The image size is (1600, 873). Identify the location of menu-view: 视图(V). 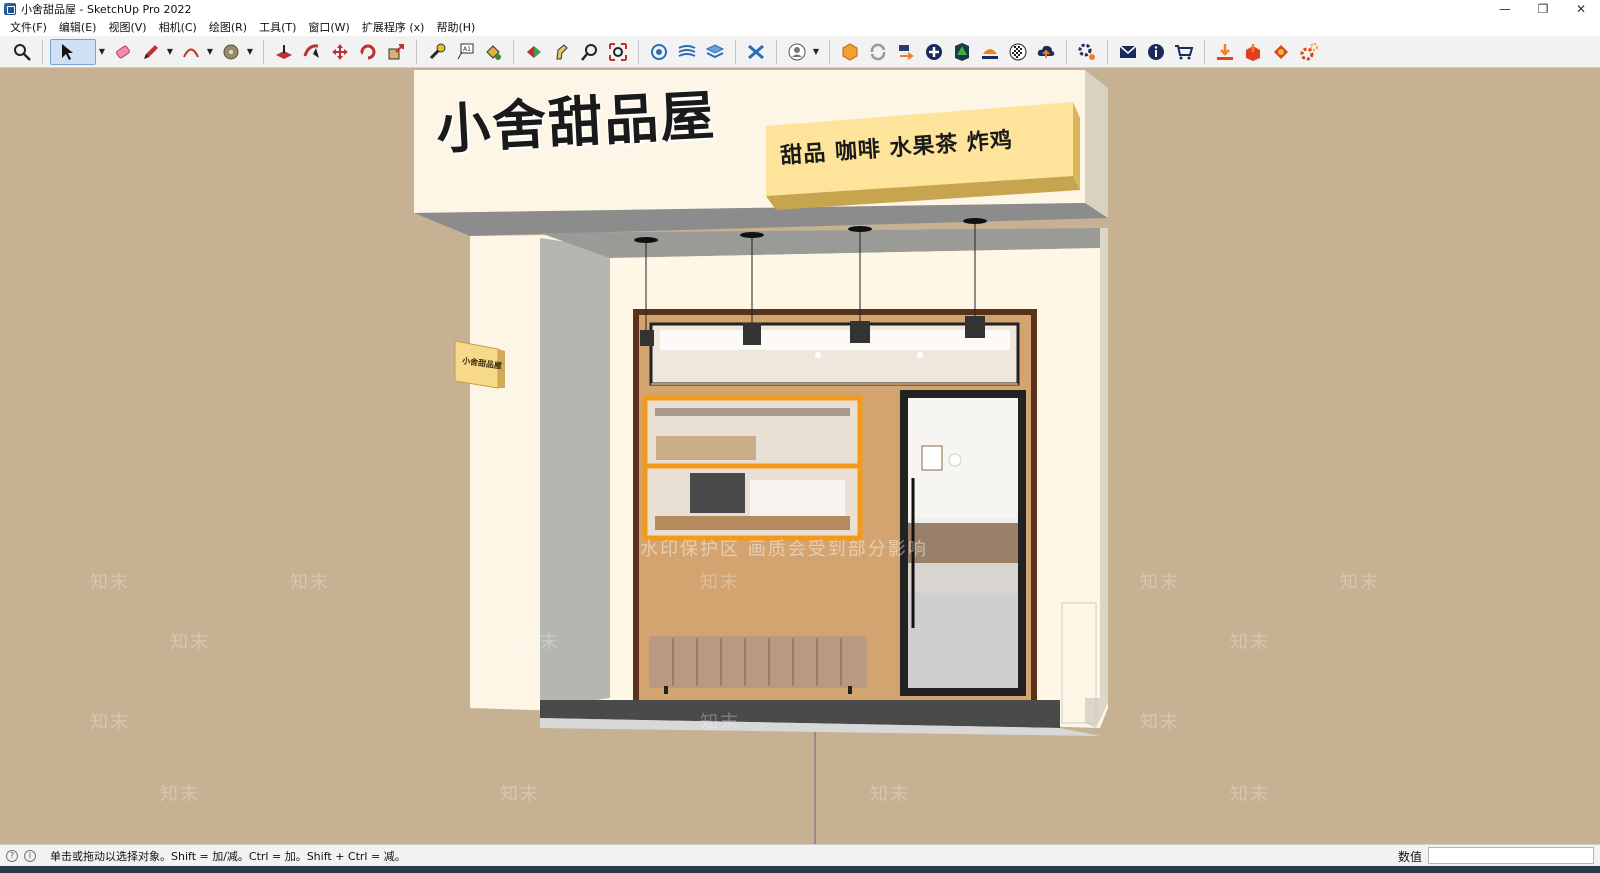
(127, 27).